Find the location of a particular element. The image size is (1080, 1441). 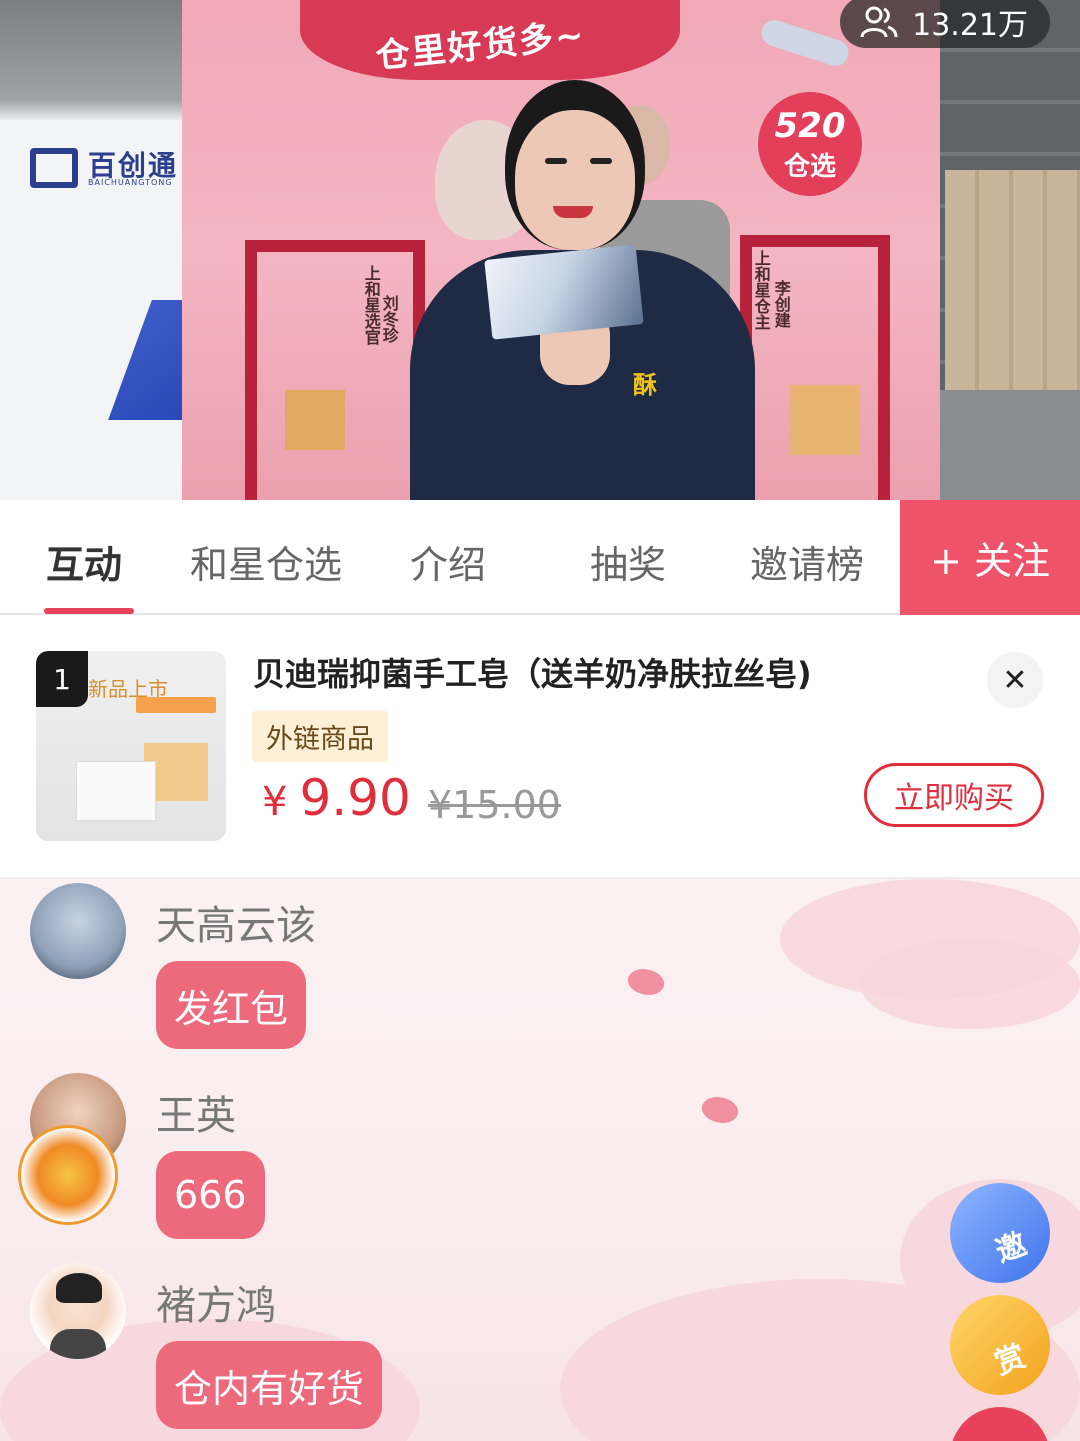

tab-intro: 介绍 is located at coordinates (448, 561).